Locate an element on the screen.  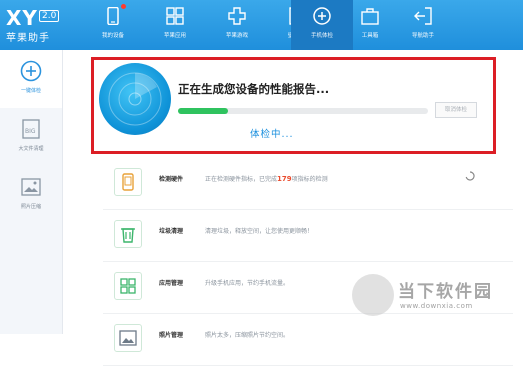
check-title: 照片管理 is located at coordinates (171, 335).